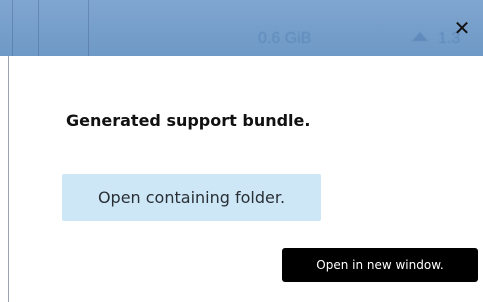 This screenshot has width=483, height=302. What do you see at coordinates (191, 197) in the screenshot?
I see `open-containing-folder-button: Open containing folder.` at bounding box center [191, 197].